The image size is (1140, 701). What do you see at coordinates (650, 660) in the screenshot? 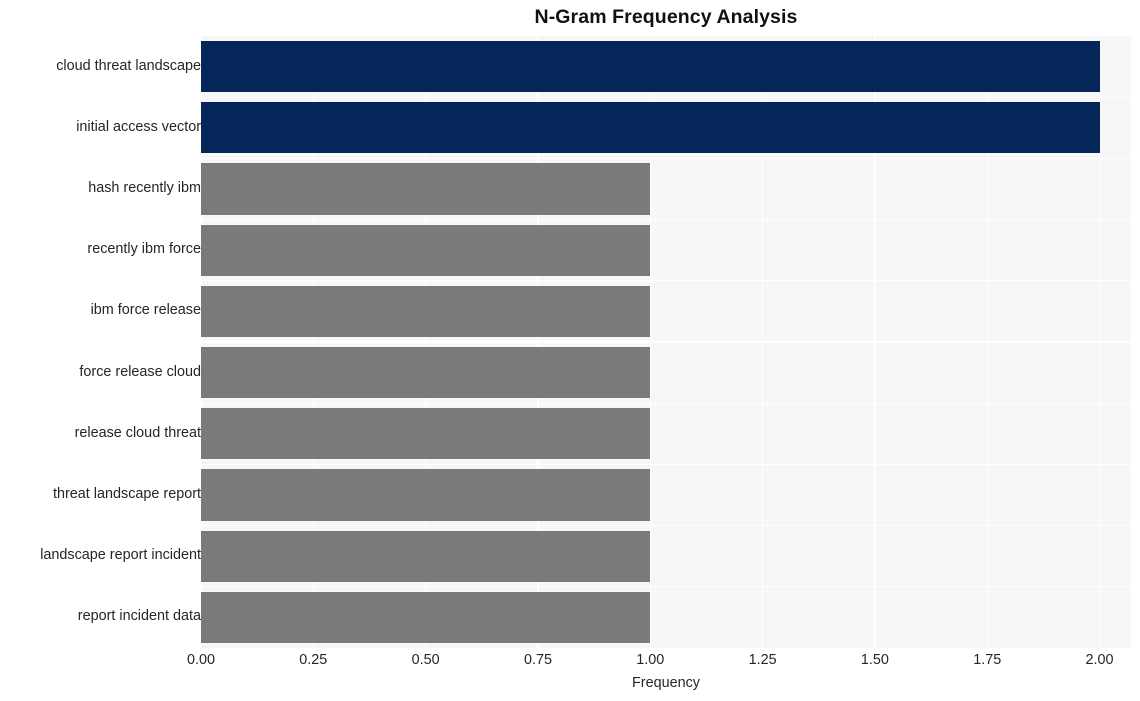
I see `x-axis-tick-label: 1.00` at bounding box center [650, 660].